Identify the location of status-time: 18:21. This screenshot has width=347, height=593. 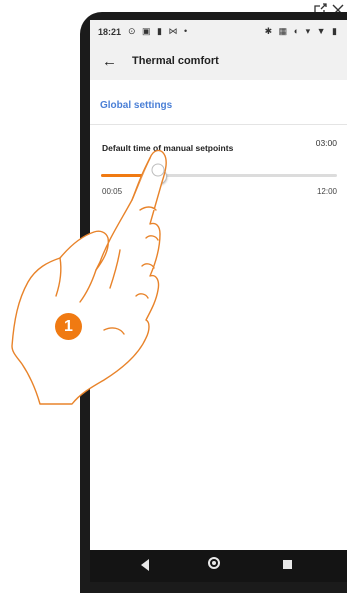
(110, 32).